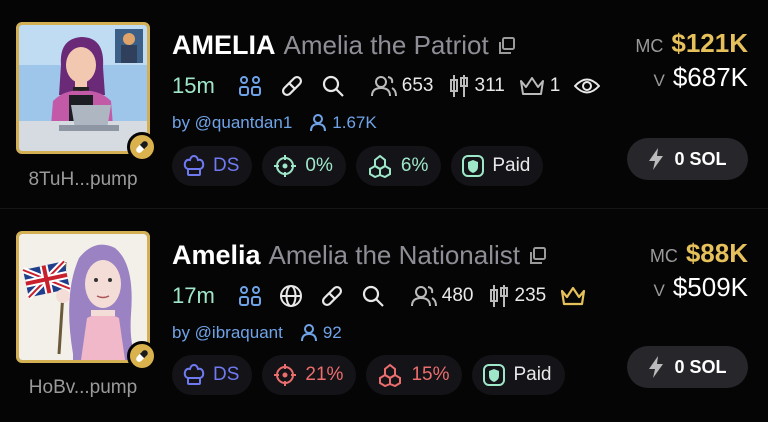 This screenshot has width=768, height=422. Describe the element at coordinates (700, 287) in the screenshot. I see `volume: V $509K` at that location.